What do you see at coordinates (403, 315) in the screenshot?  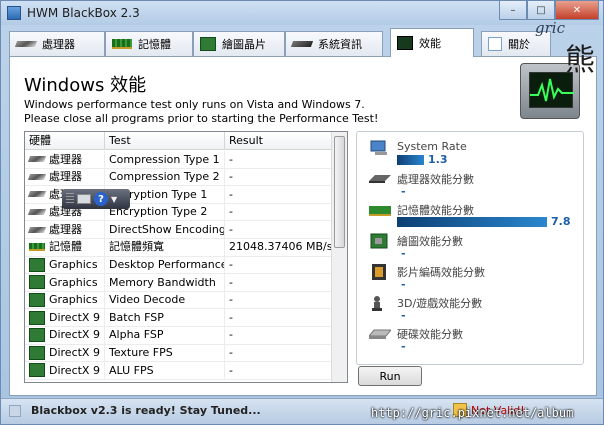 I see `gaming-score-value: -` at bounding box center [403, 315].